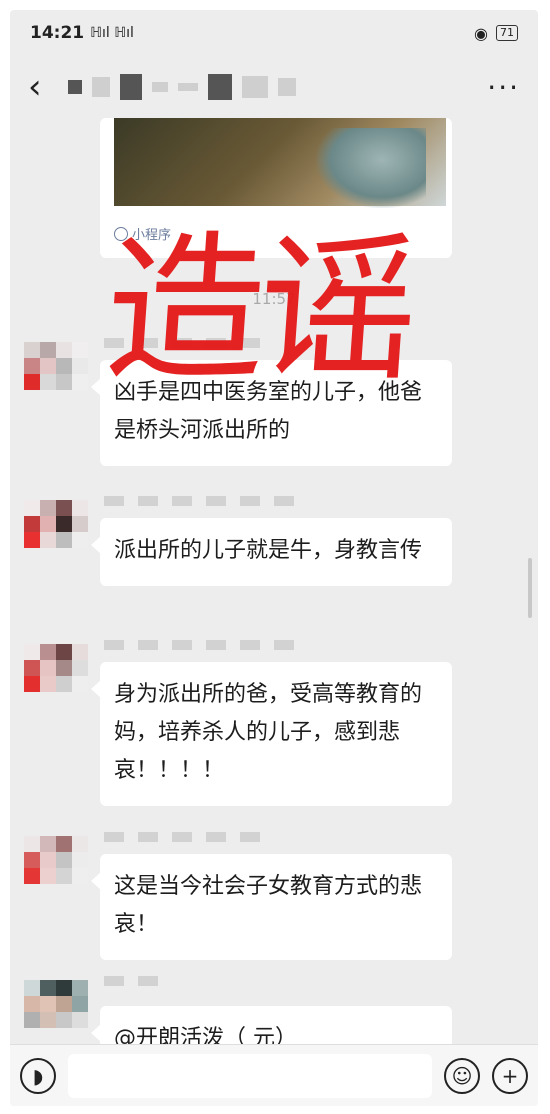 The width and height of the screenshot is (550, 1114). I want to click on message-bubble: 身为派出所的爸，受高等教育的妈，培养杀人的儿子，感到悲哀！！！！, so click(271, 734).